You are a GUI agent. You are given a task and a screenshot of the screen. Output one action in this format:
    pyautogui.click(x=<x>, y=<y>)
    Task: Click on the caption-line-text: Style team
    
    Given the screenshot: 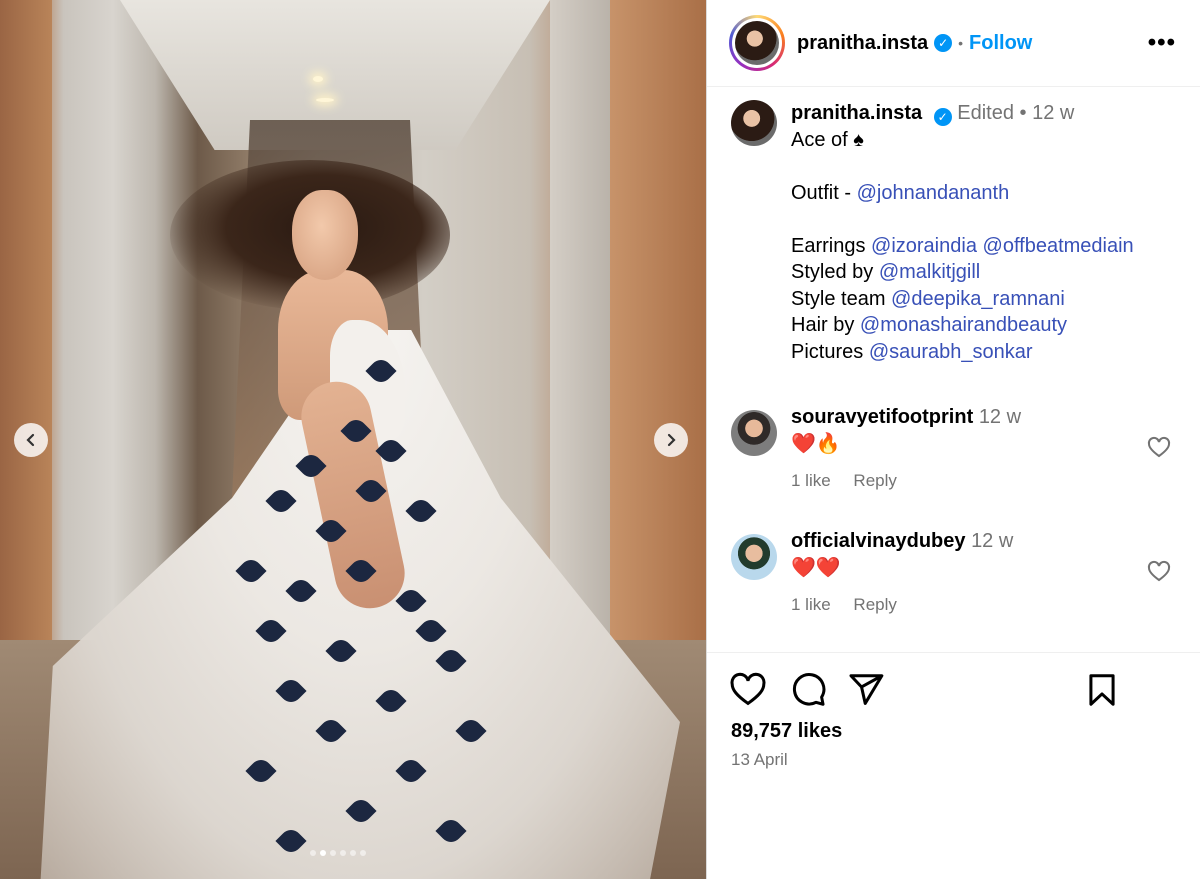 What is the action you would take?
    pyautogui.click(x=841, y=298)
    